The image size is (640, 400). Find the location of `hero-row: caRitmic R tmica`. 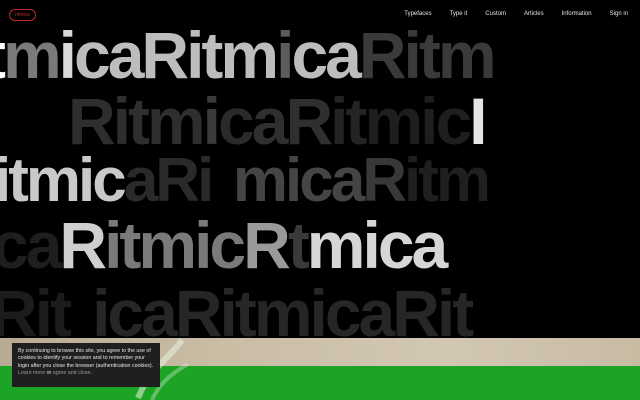

hero-row: caRitmic R tmica is located at coordinates (224, 245).